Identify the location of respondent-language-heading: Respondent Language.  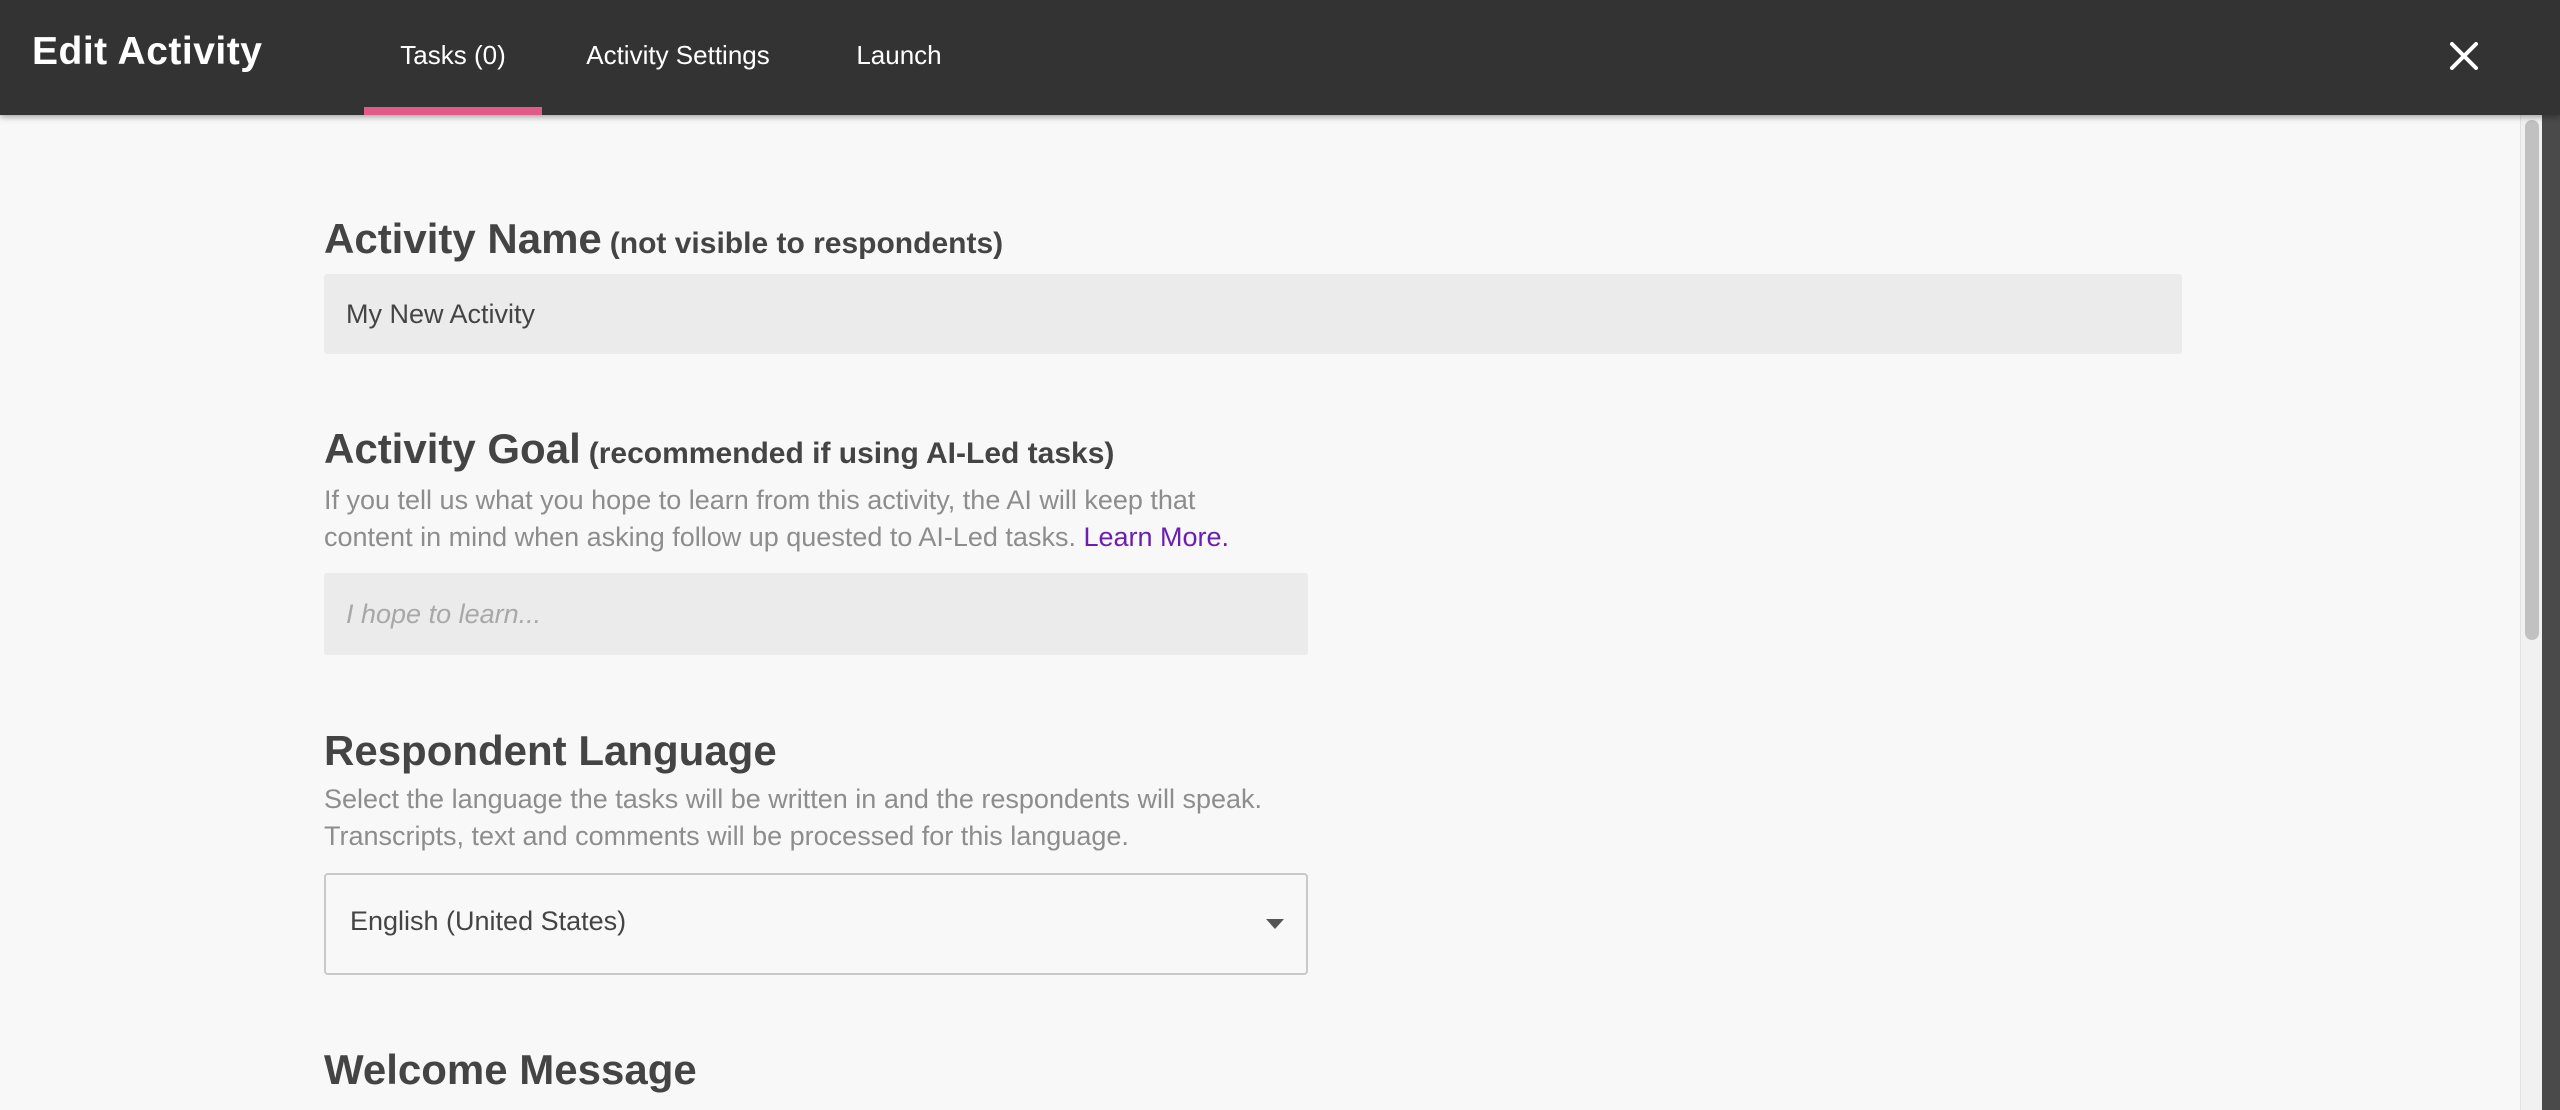
(550, 751).